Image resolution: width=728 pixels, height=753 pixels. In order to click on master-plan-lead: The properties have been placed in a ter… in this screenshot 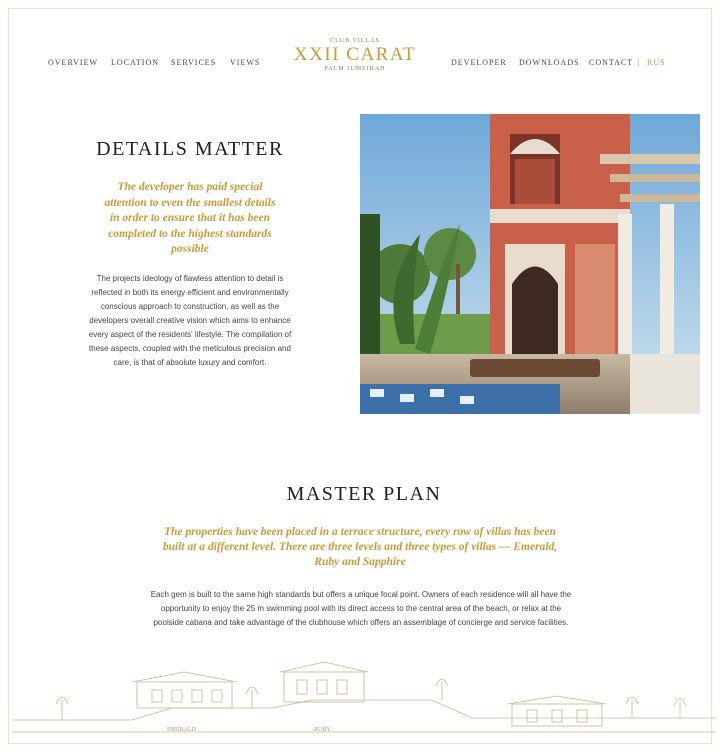, I will do `click(360, 547)`.